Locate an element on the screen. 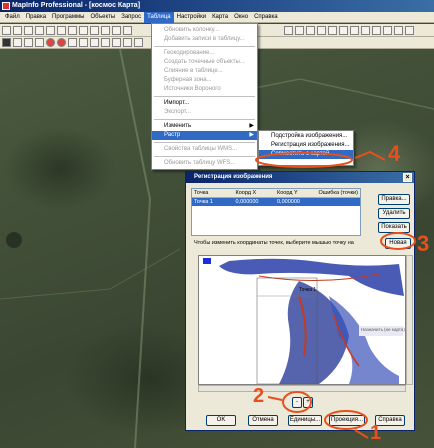 The width and height of the screenshot is (434, 448). zoom-in-icon is located at coordinates (310, 30).